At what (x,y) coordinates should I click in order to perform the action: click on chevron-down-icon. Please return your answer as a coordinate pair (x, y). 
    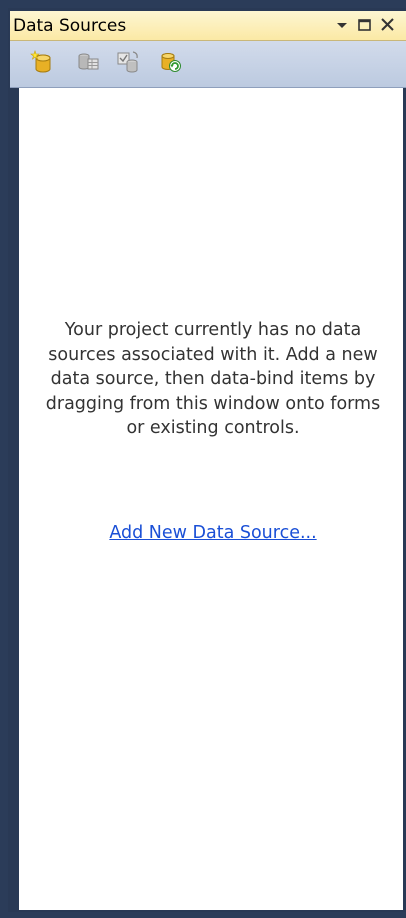
    Looking at the image, I should click on (342, 25).